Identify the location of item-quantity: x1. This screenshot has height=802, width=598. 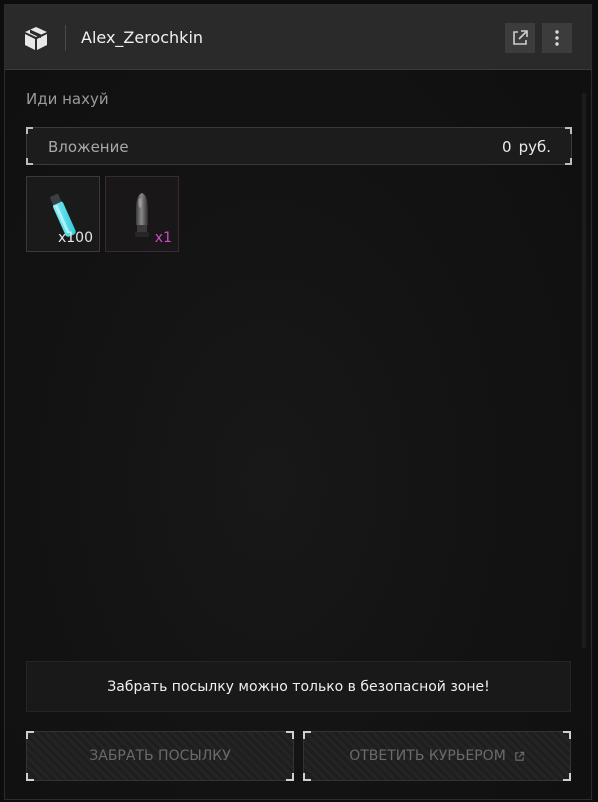
(163, 238).